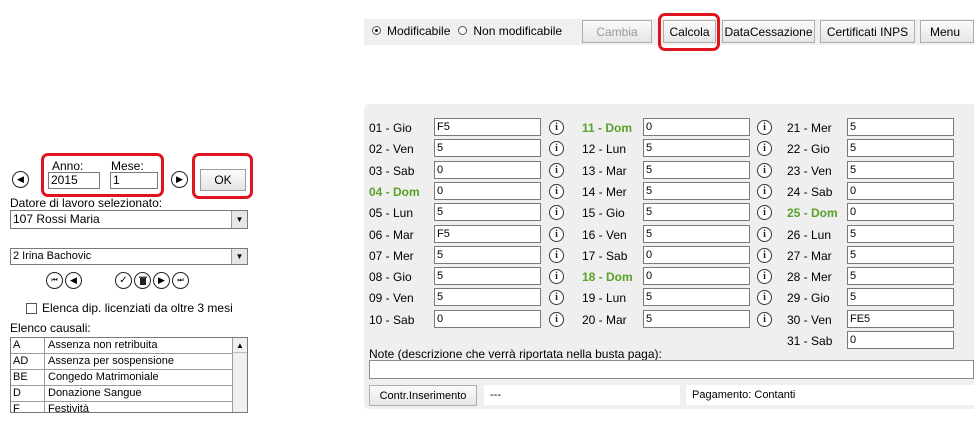 The image size is (974, 427). I want to click on causali-scrollbar: ▲, so click(239, 375).